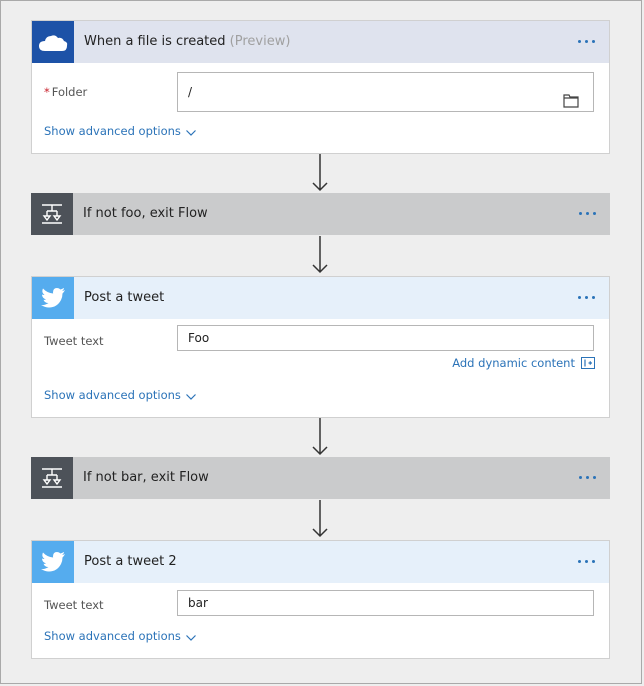 Image resolution: width=644 pixels, height=686 pixels. I want to click on condition2-bar: If not bar, exit Flow, so click(320, 478).